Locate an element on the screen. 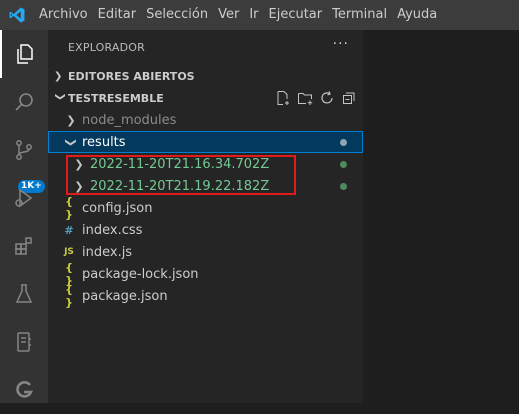 The height and width of the screenshot is (414, 519). search-icon is located at coordinates (24, 102).